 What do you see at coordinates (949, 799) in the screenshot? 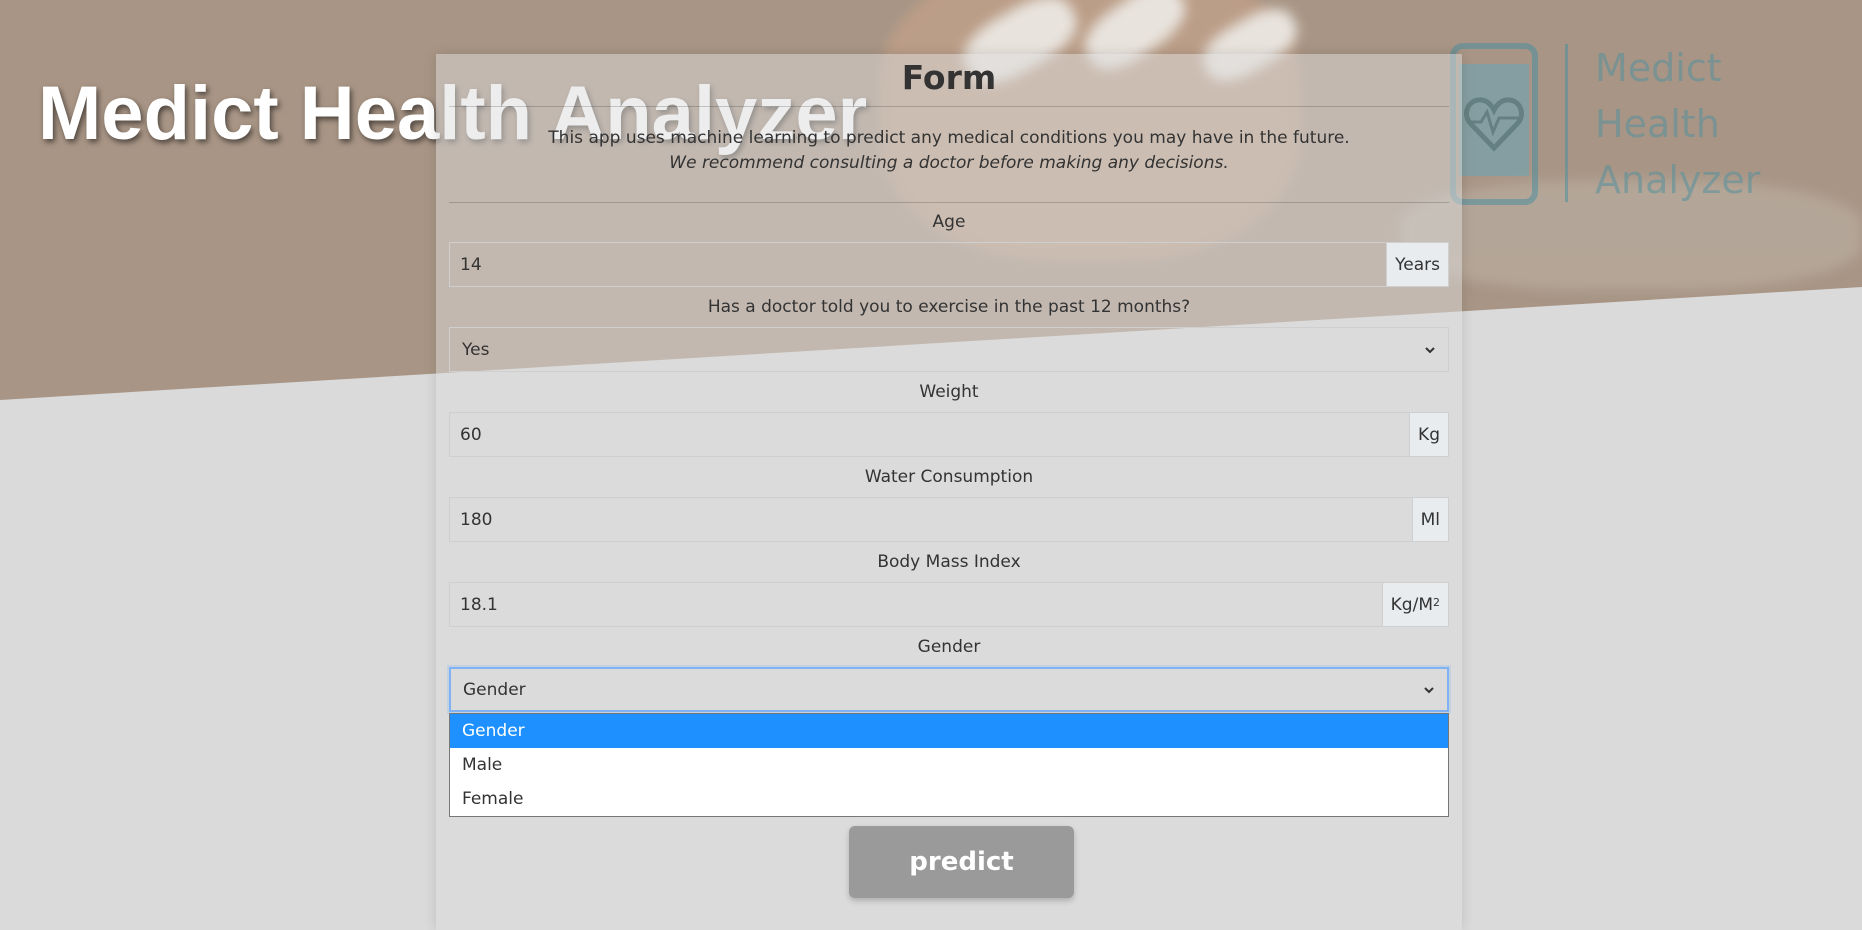
I see `gender-option: Female` at bounding box center [949, 799].